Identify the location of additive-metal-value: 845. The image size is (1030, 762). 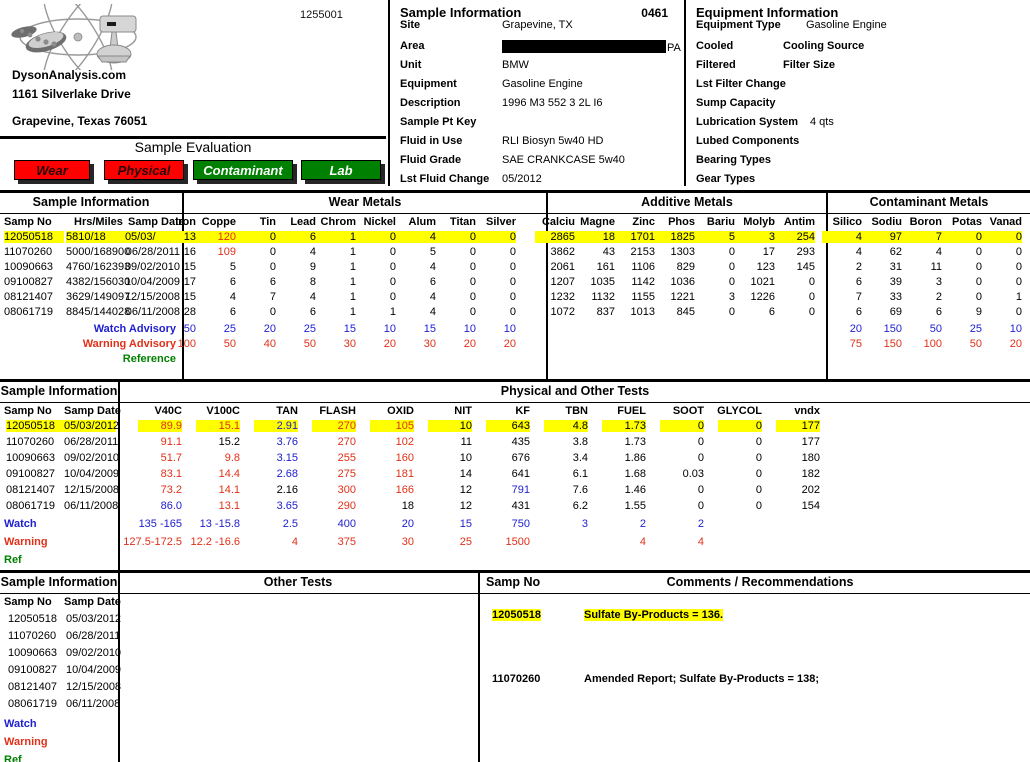
(685, 312).